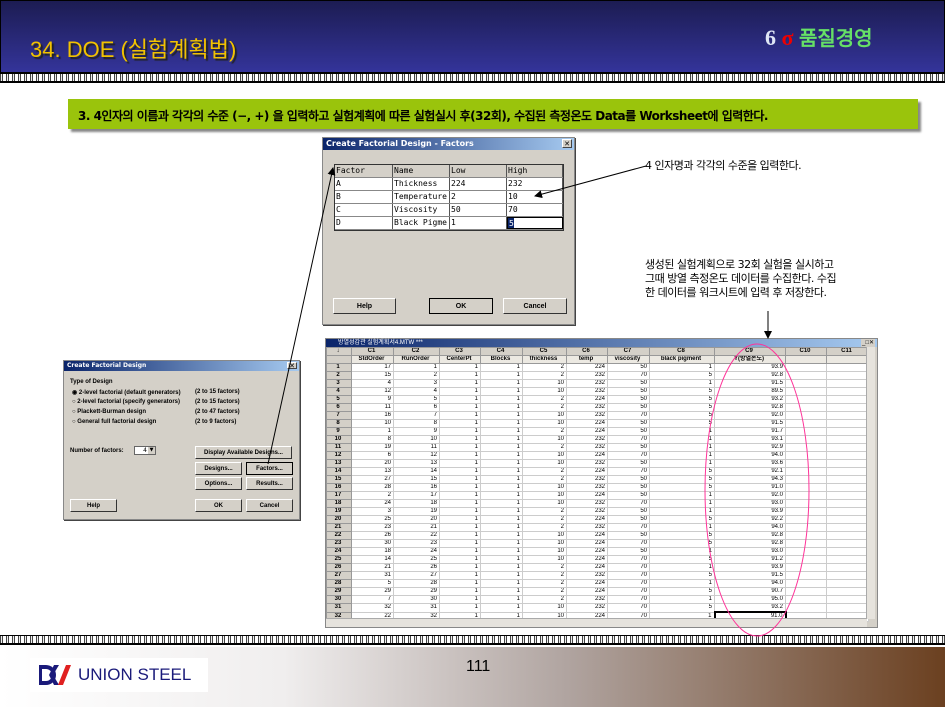 The image size is (945, 707). What do you see at coordinates (339, 367) in the screenshot?
I see `row-number: 1` at bounding box center [339, 367].